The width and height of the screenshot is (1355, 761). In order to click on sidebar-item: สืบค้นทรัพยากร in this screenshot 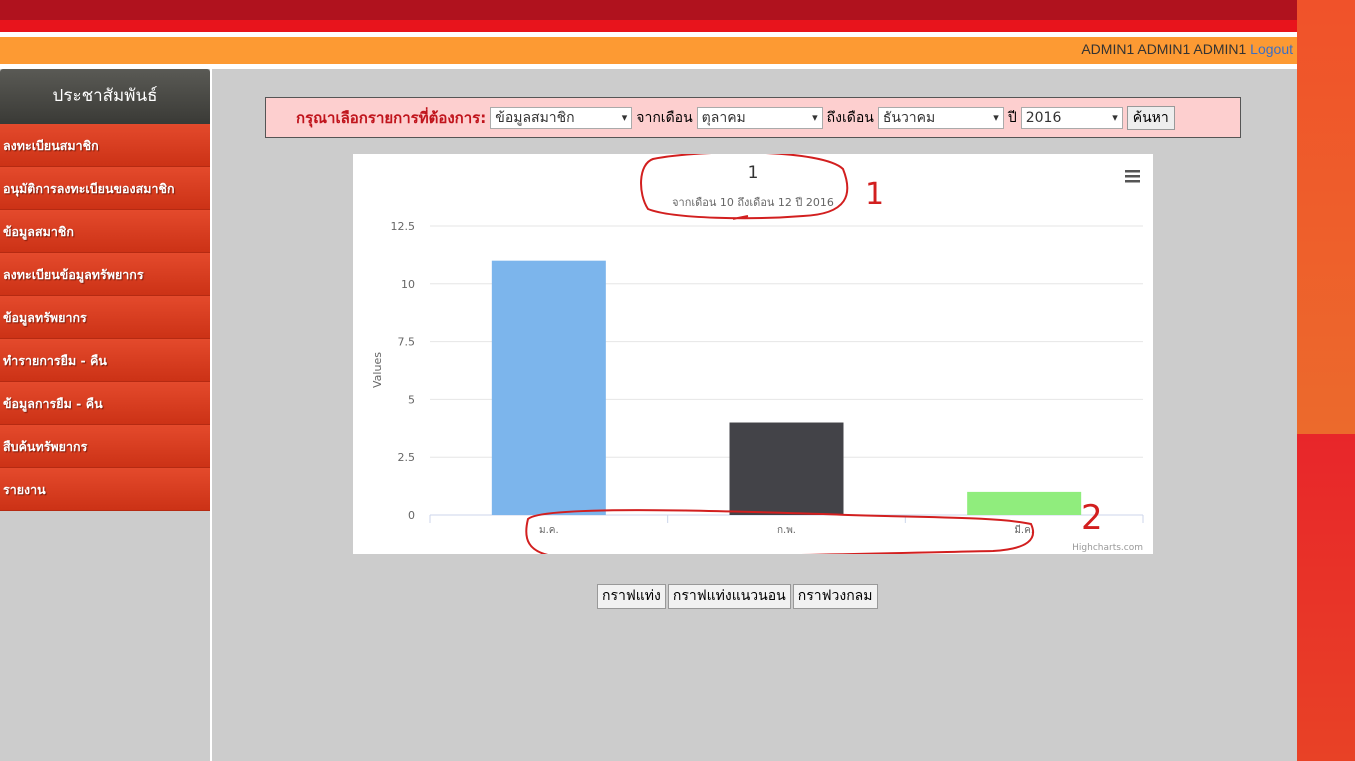, I will do `click(105, 446)`.